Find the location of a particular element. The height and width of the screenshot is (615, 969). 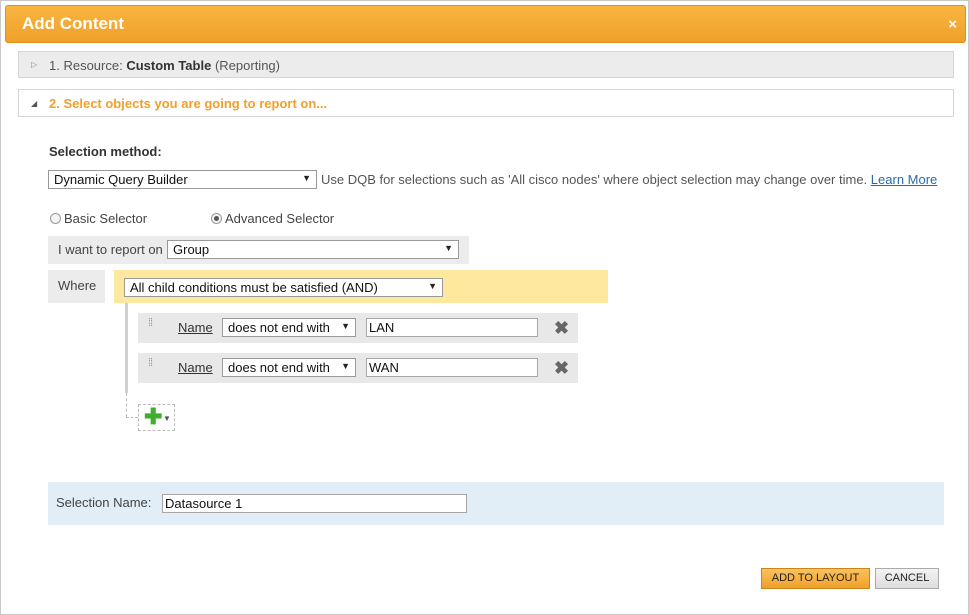

dialog-title: Add Content is located at coordinates (73, 23).